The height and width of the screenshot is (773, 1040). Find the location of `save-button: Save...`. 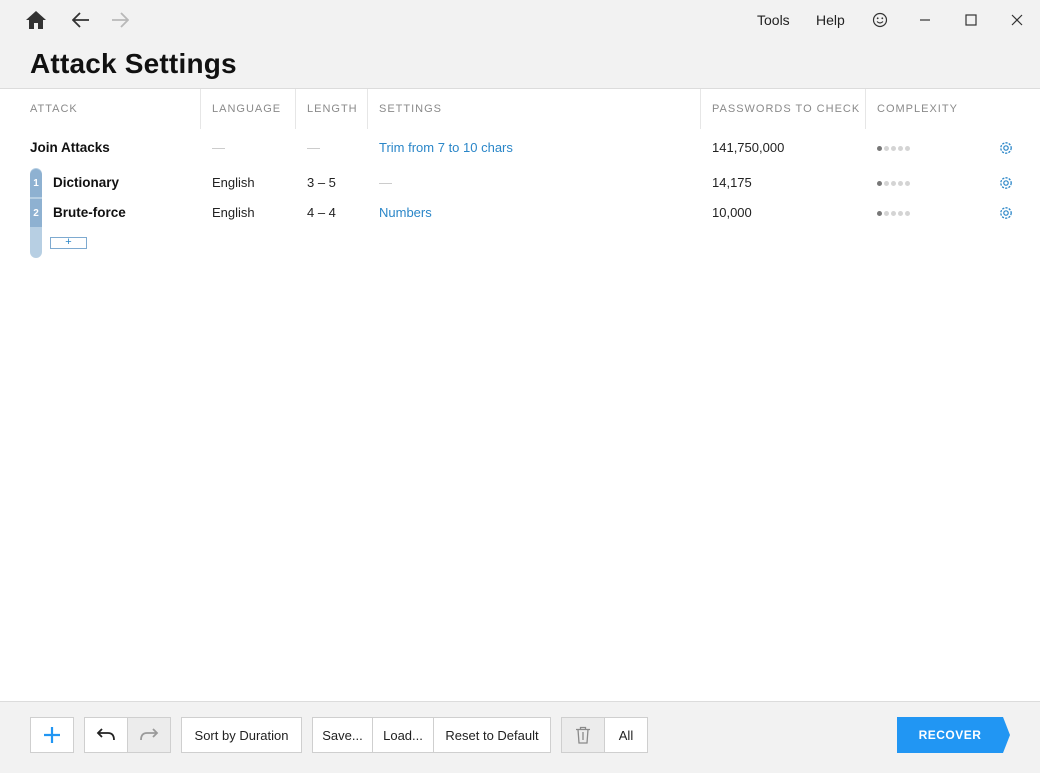

save-button: Save... is located at coordinates (342, 735).